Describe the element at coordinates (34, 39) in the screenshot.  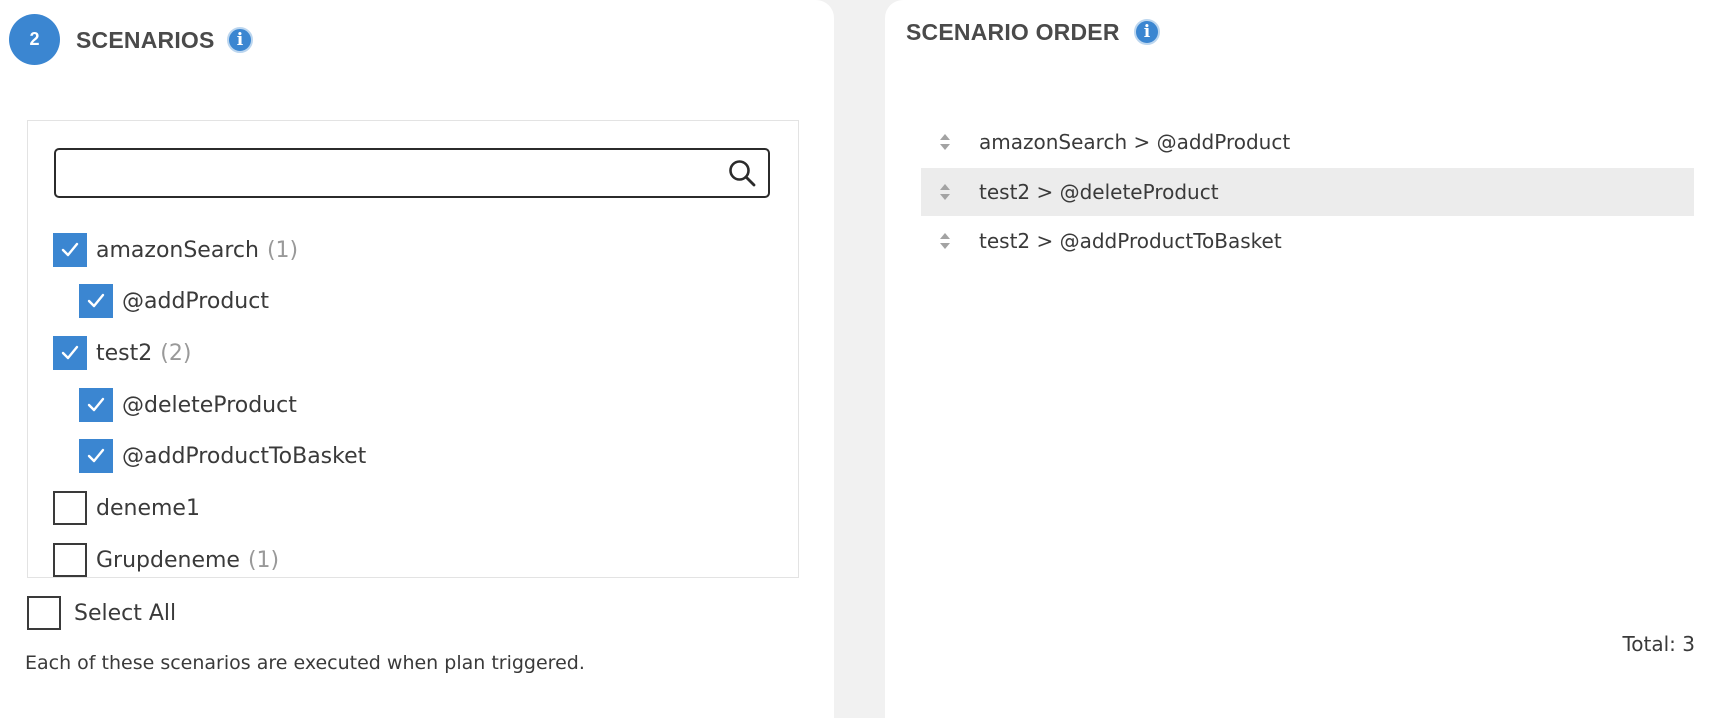
I see `step-badge: 2` at that location.